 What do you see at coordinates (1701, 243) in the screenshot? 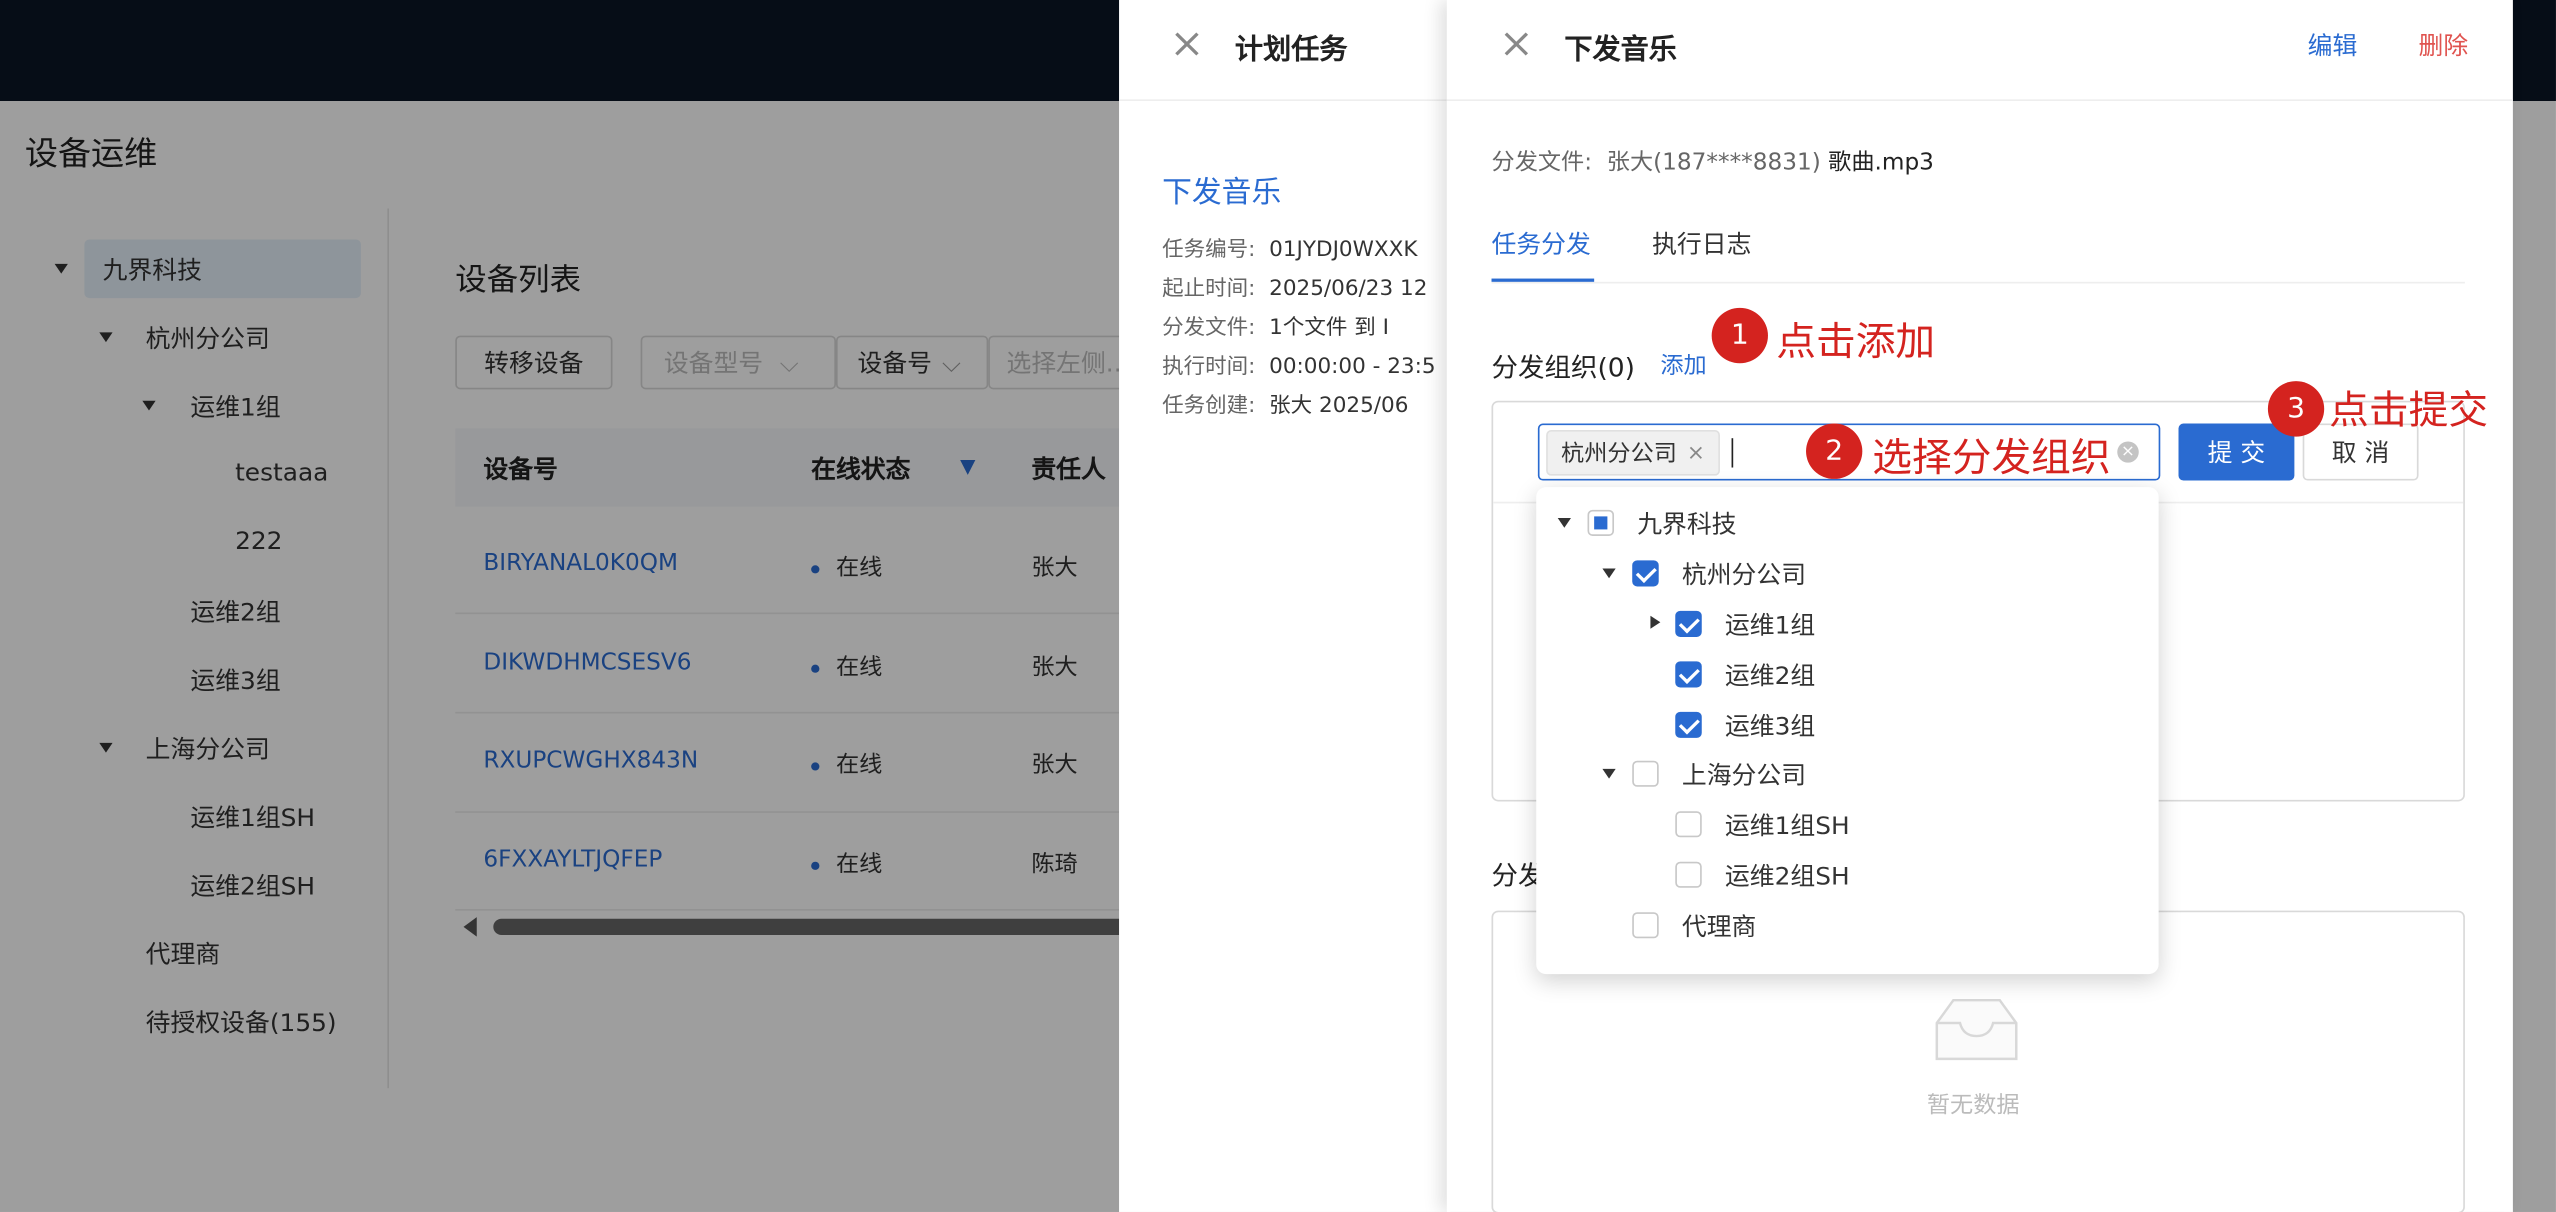
I see `tab-log: 执行日志` at bounding box center [1701, 243].